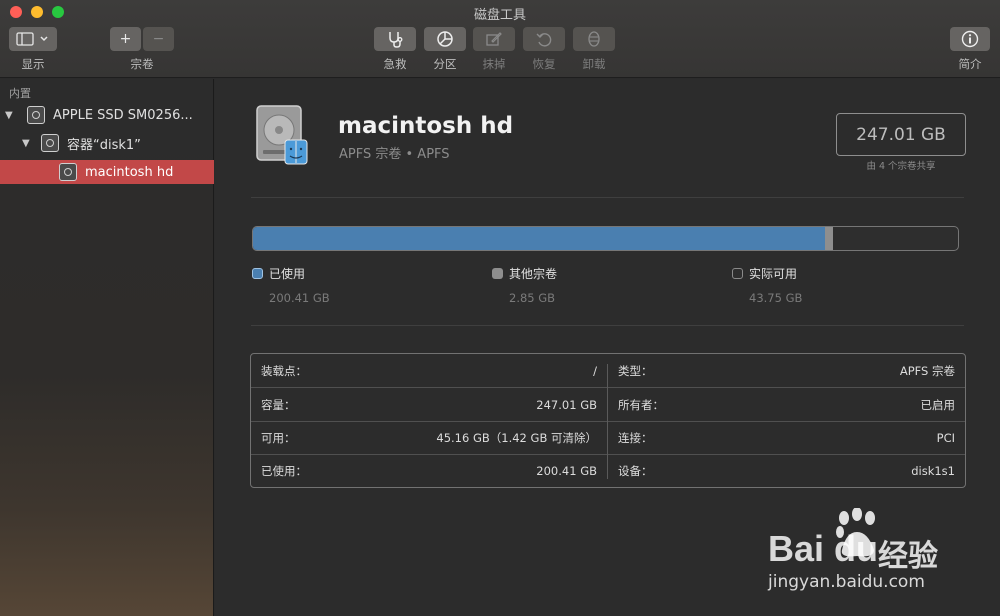  I want to click on info-button, so click(970, 39).